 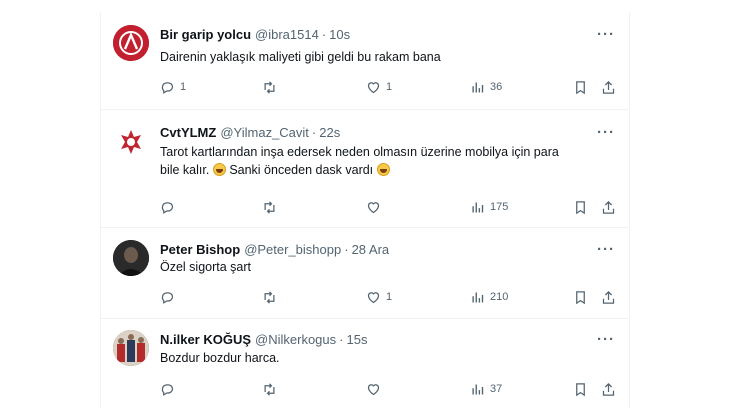 I want to click on timestamp: 15s, so click(x=357, y=339).